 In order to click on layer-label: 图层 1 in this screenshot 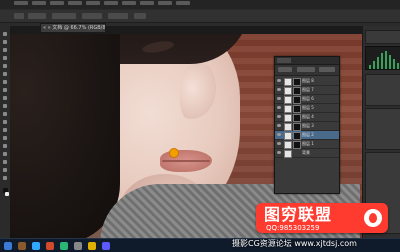, I will do `click(308, 143)`.